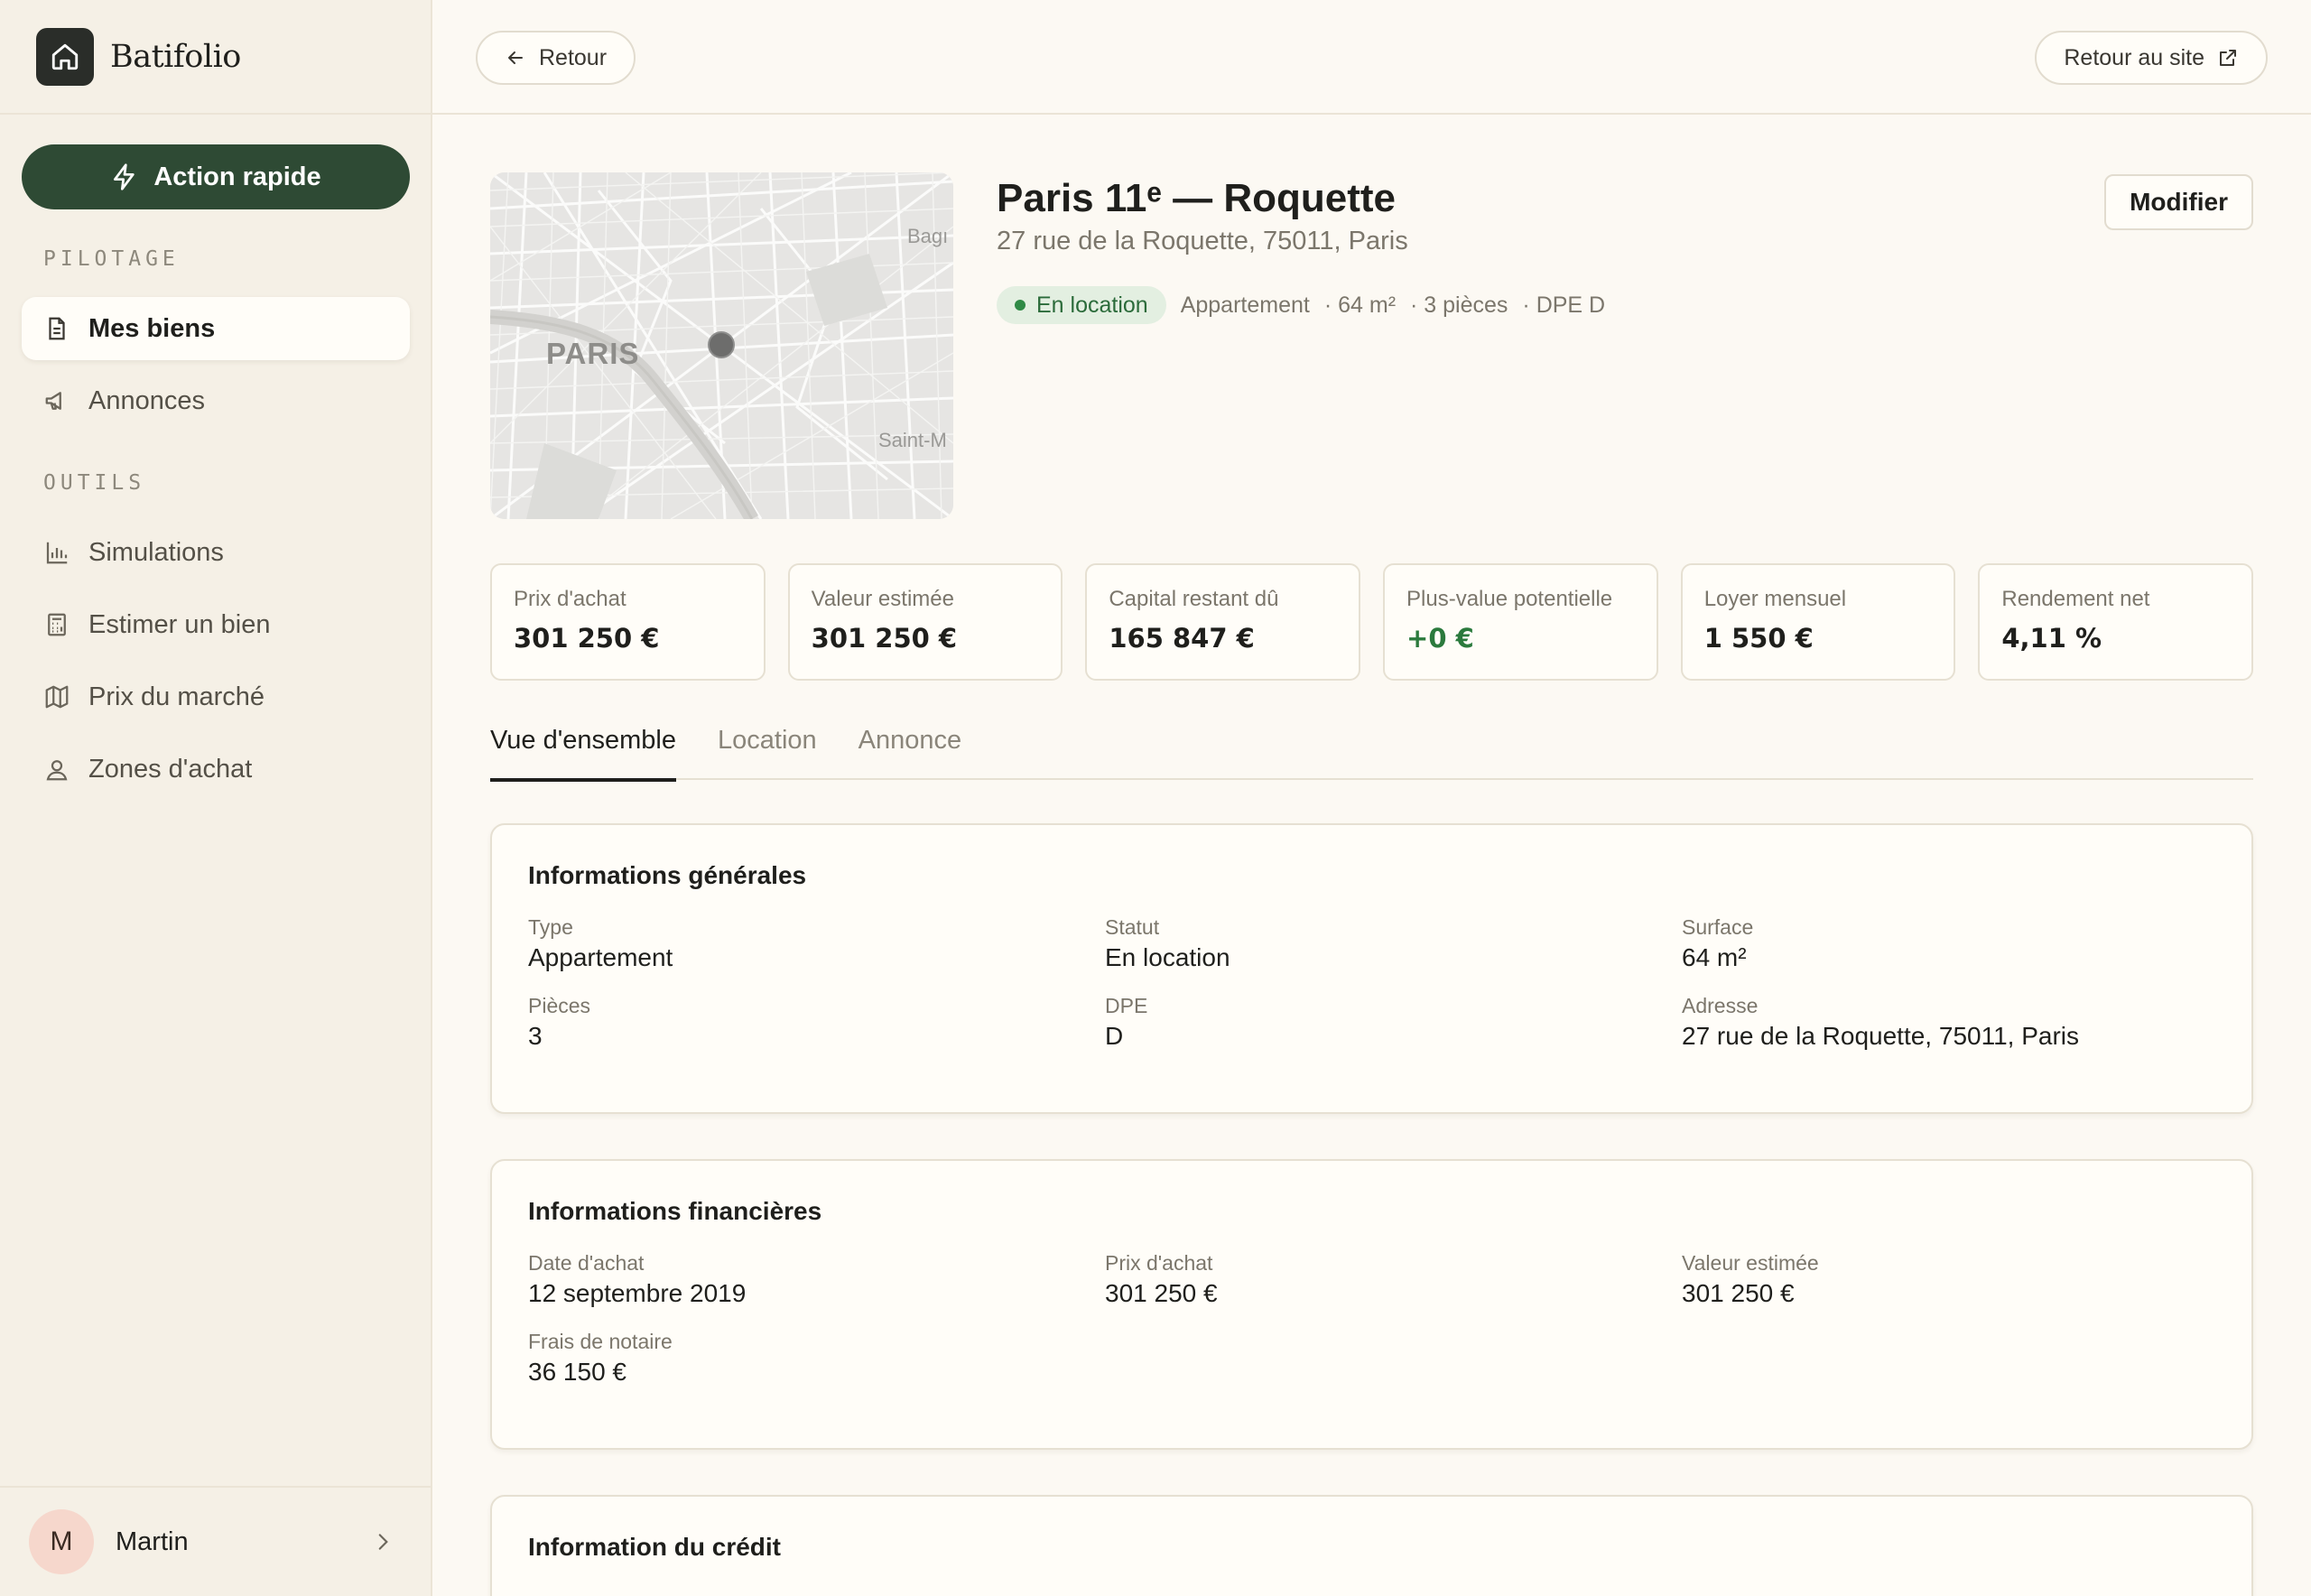 The height and width of the screenshot is (1596, 2311). I want to click on external-link-icon, so click(2228, 58).